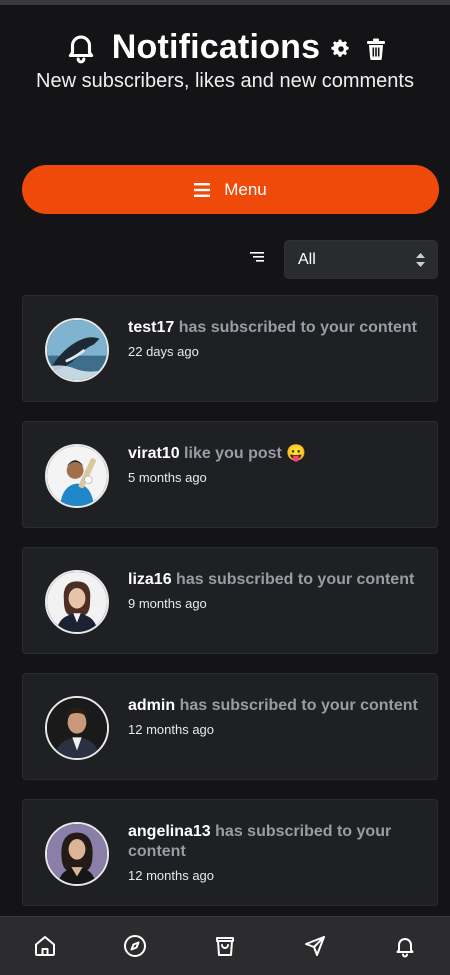 Image resolution: width=450 pixels, height=975 pixels. I want to click on nav-notifications, so click(405, 946).